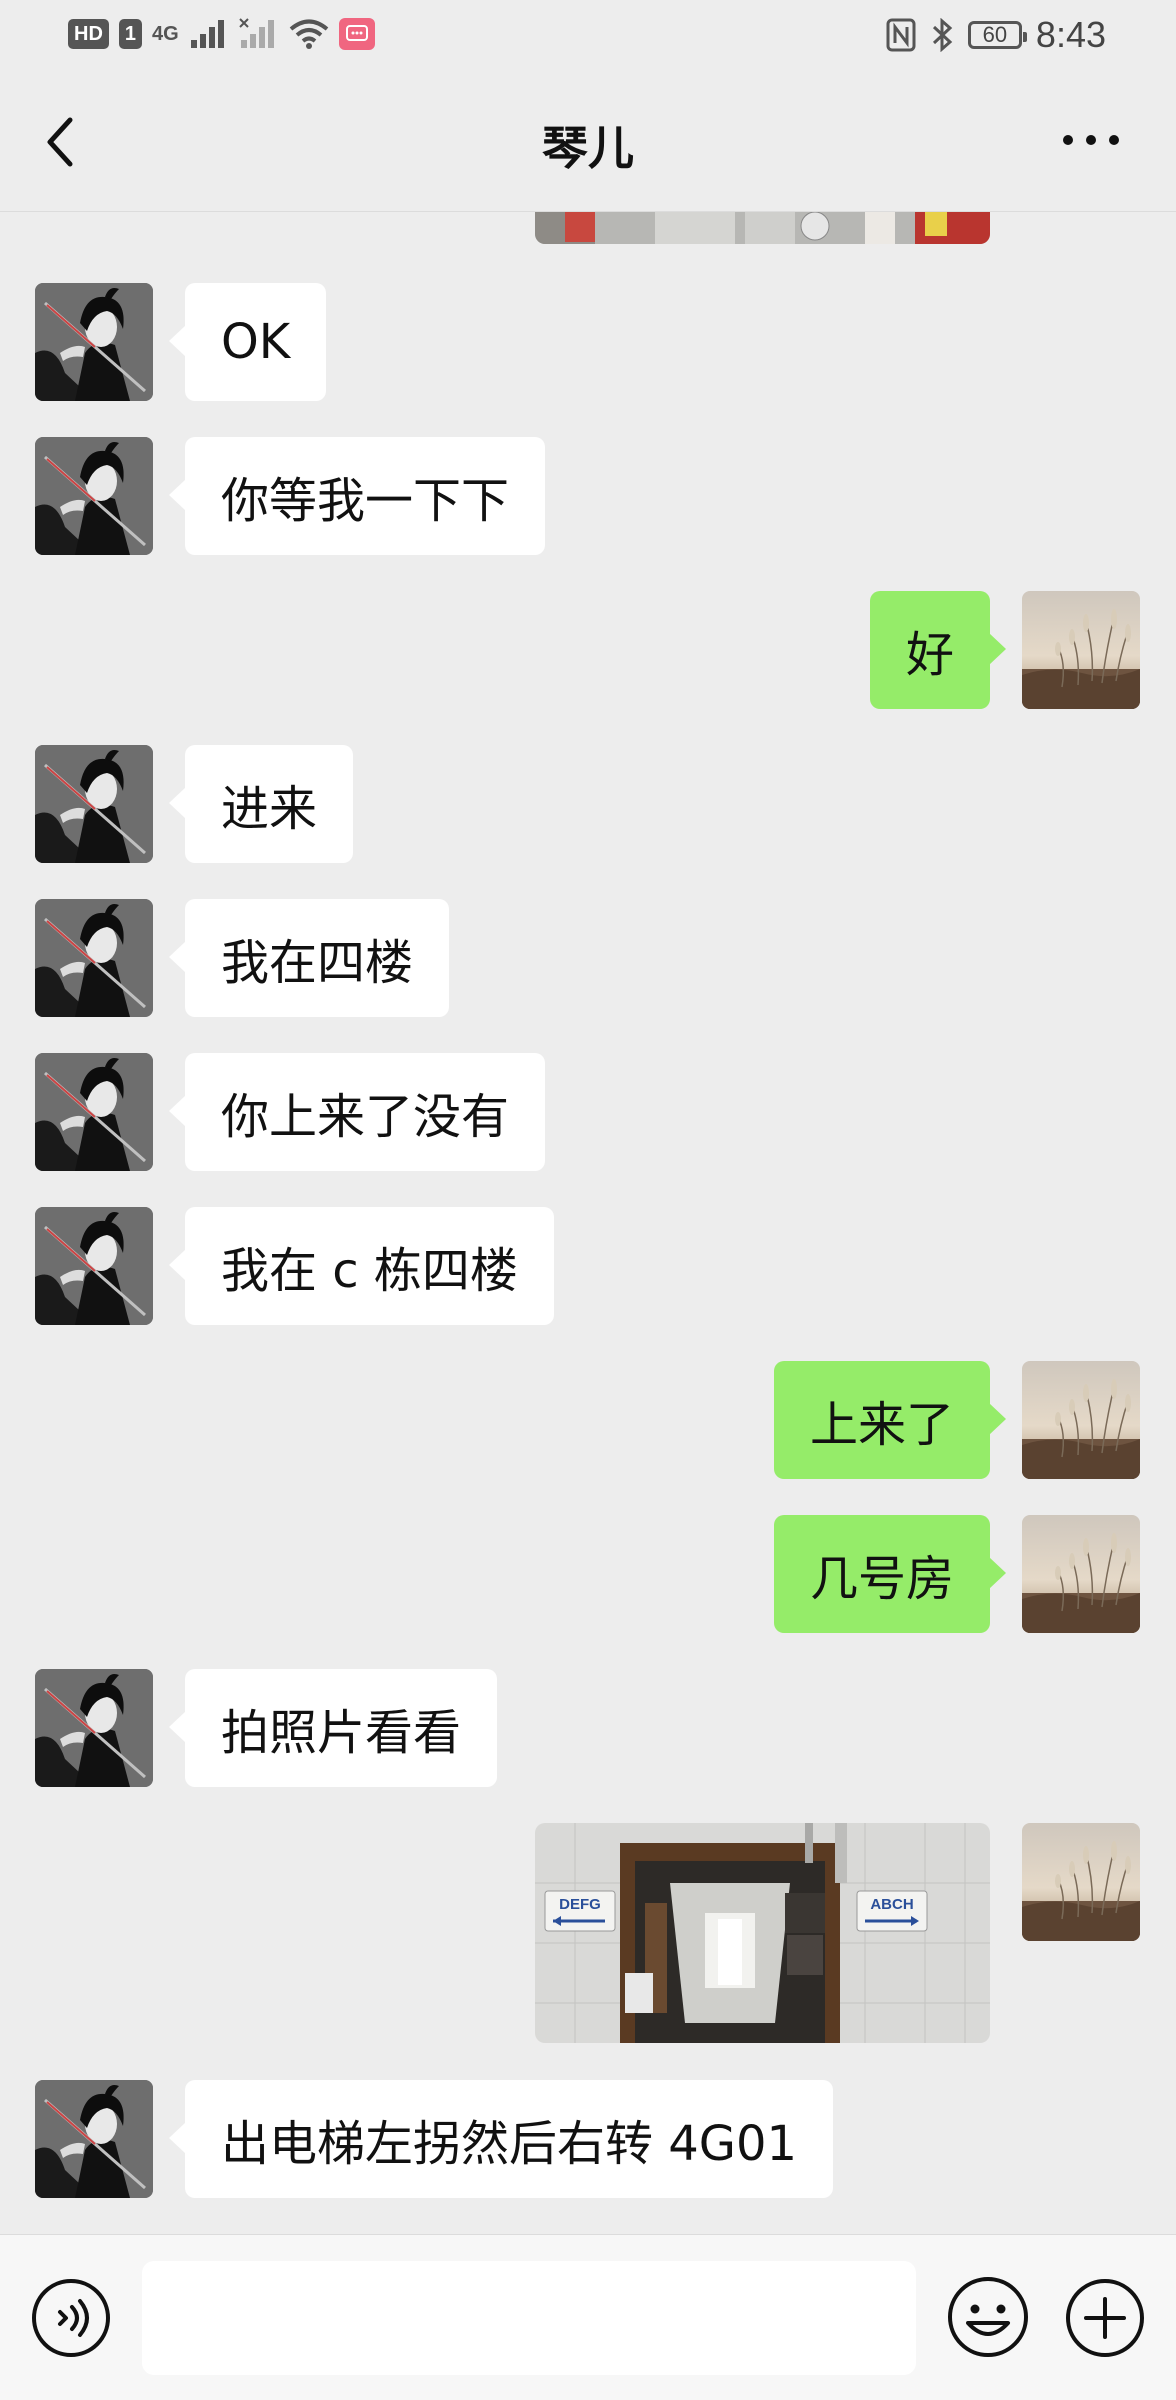  Describe the element at coordinates (207, 34) in the screenshot. I see `signal-icon` at that location.